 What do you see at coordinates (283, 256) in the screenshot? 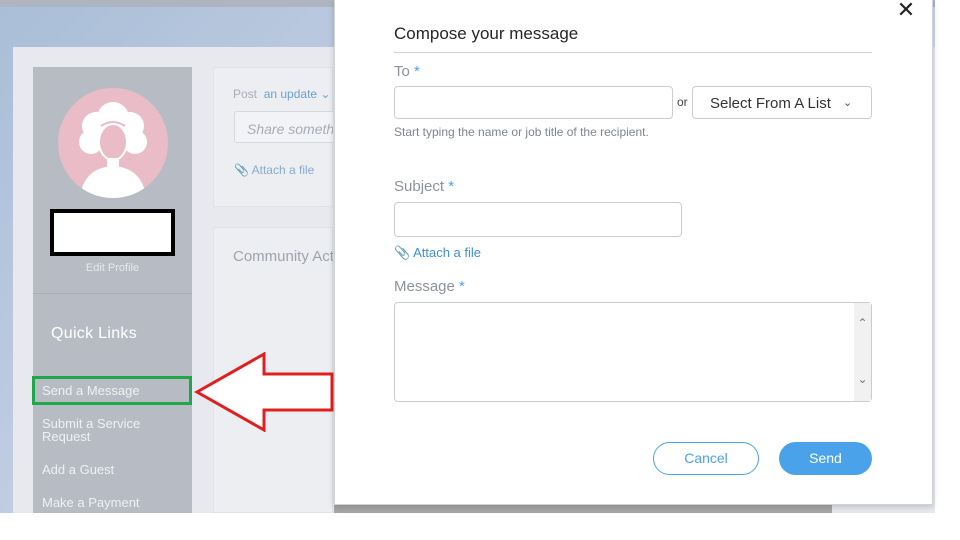
I see `community-title: Community Activity` at bounding box center [283, 256].